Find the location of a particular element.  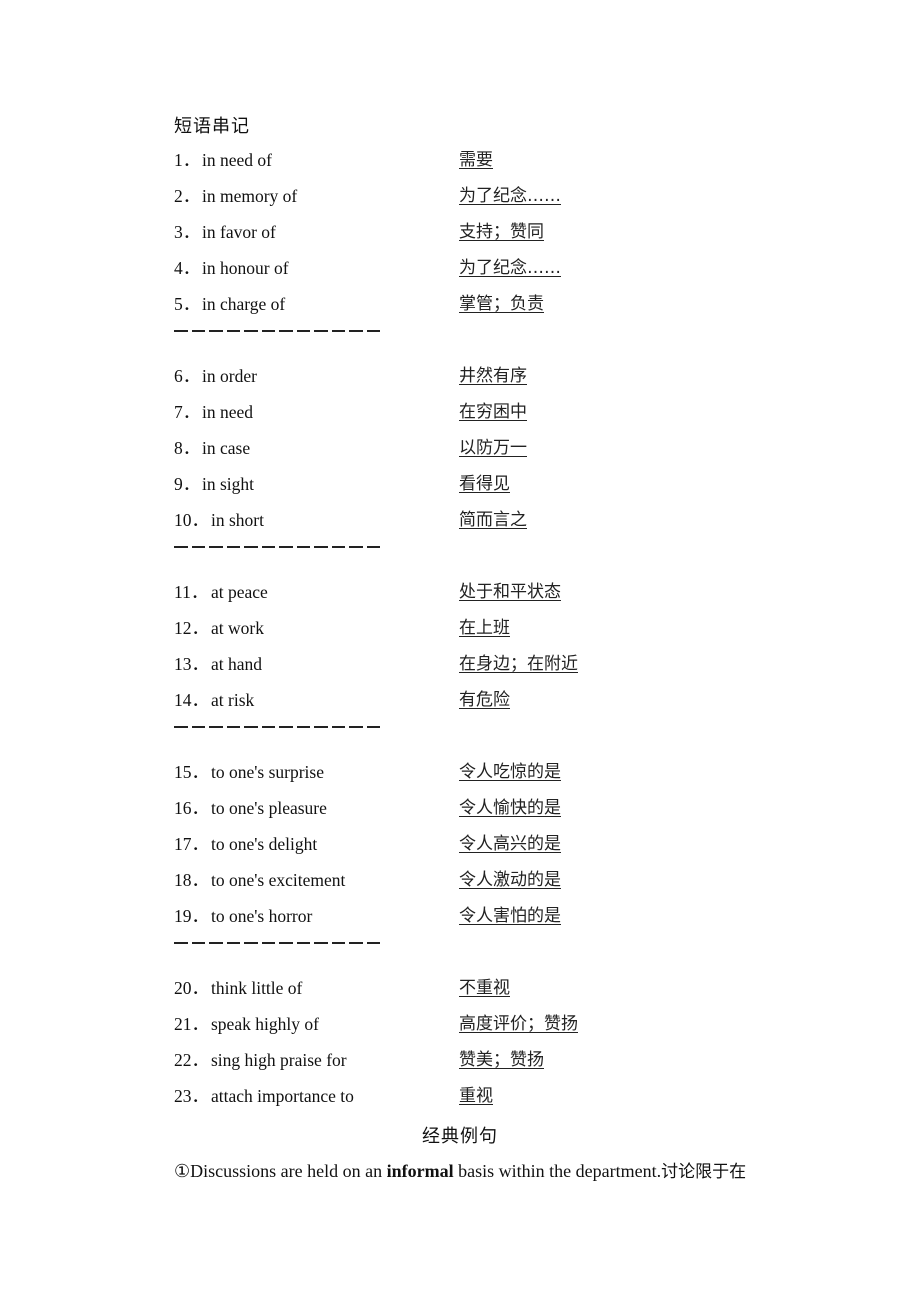

phrase-chinese-answer: 重视 is located at coordinates (476, 1096).